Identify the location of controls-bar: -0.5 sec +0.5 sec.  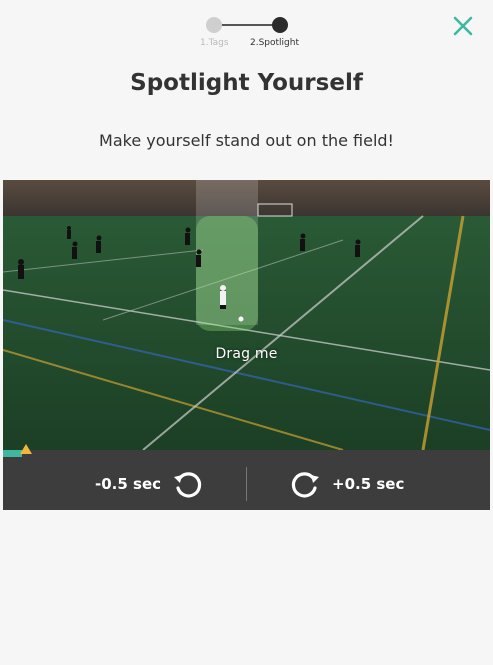
(246, 483).